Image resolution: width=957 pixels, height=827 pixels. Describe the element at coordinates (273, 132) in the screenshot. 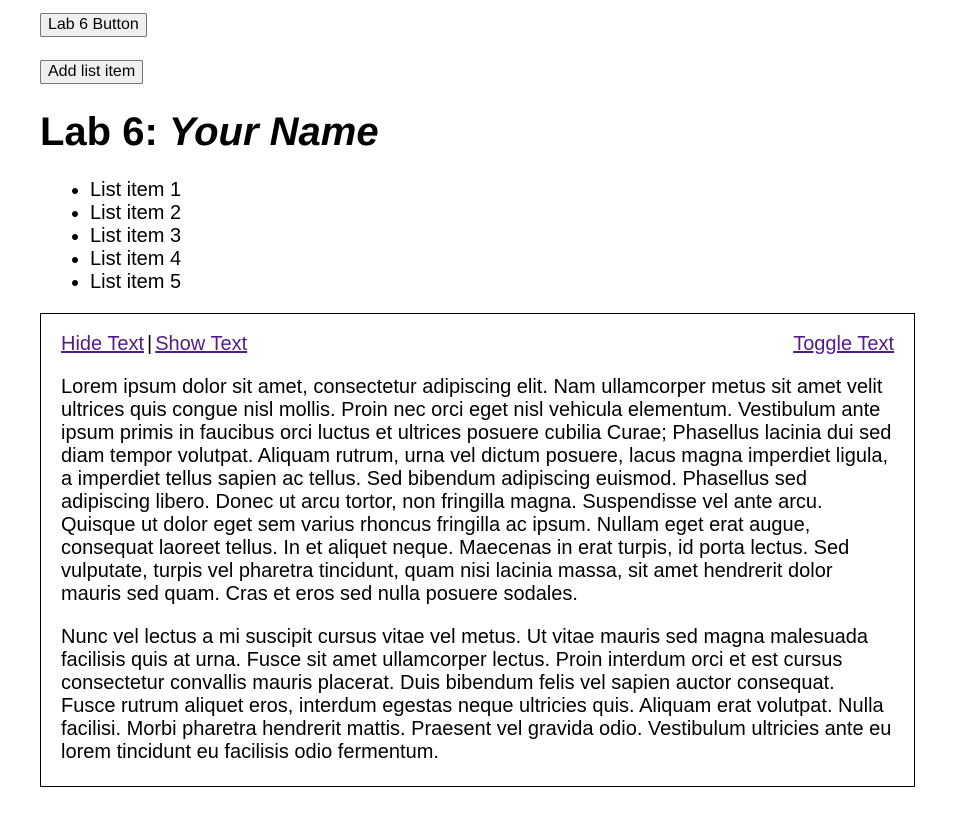

I see `title-name: Your Name` at that location.